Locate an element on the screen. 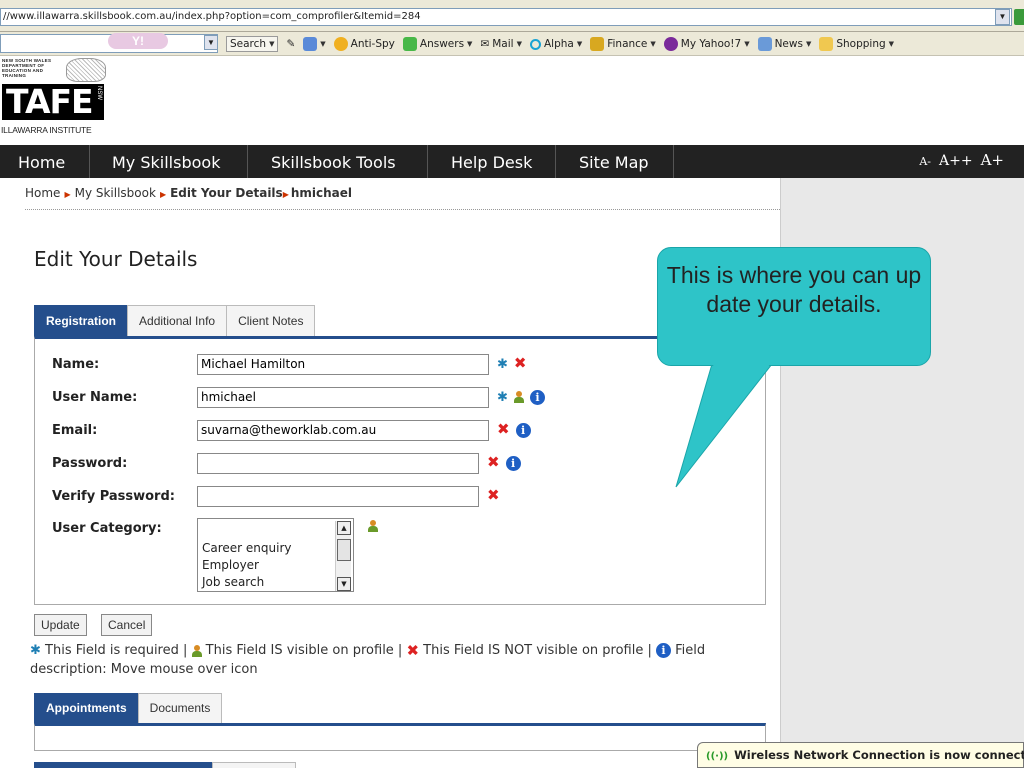 This screenshot has height=768, width=1024. next-section-tab-inactive is located at coordinates (254, 765).